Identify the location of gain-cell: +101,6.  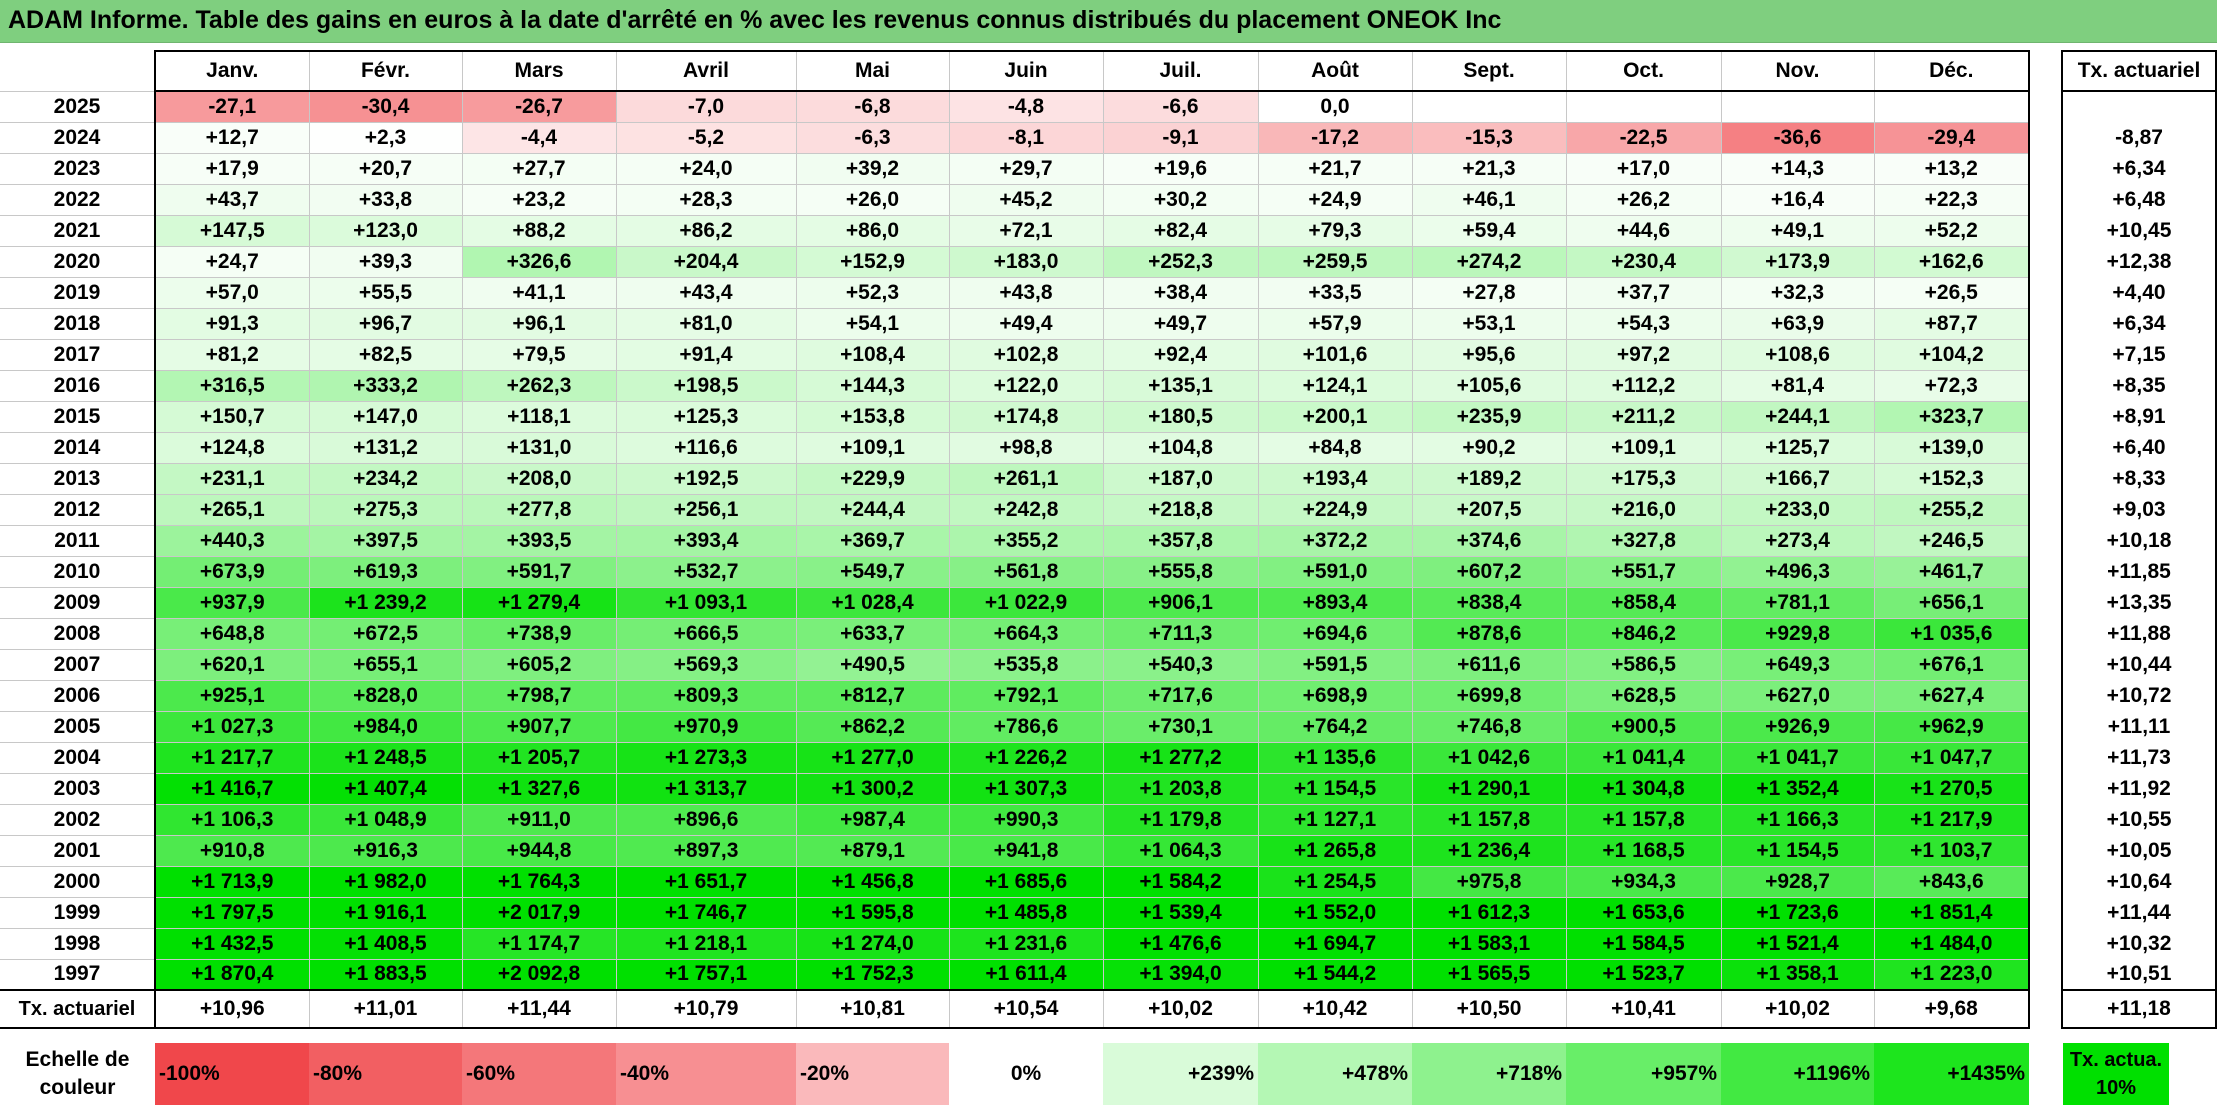
(1335, 354).